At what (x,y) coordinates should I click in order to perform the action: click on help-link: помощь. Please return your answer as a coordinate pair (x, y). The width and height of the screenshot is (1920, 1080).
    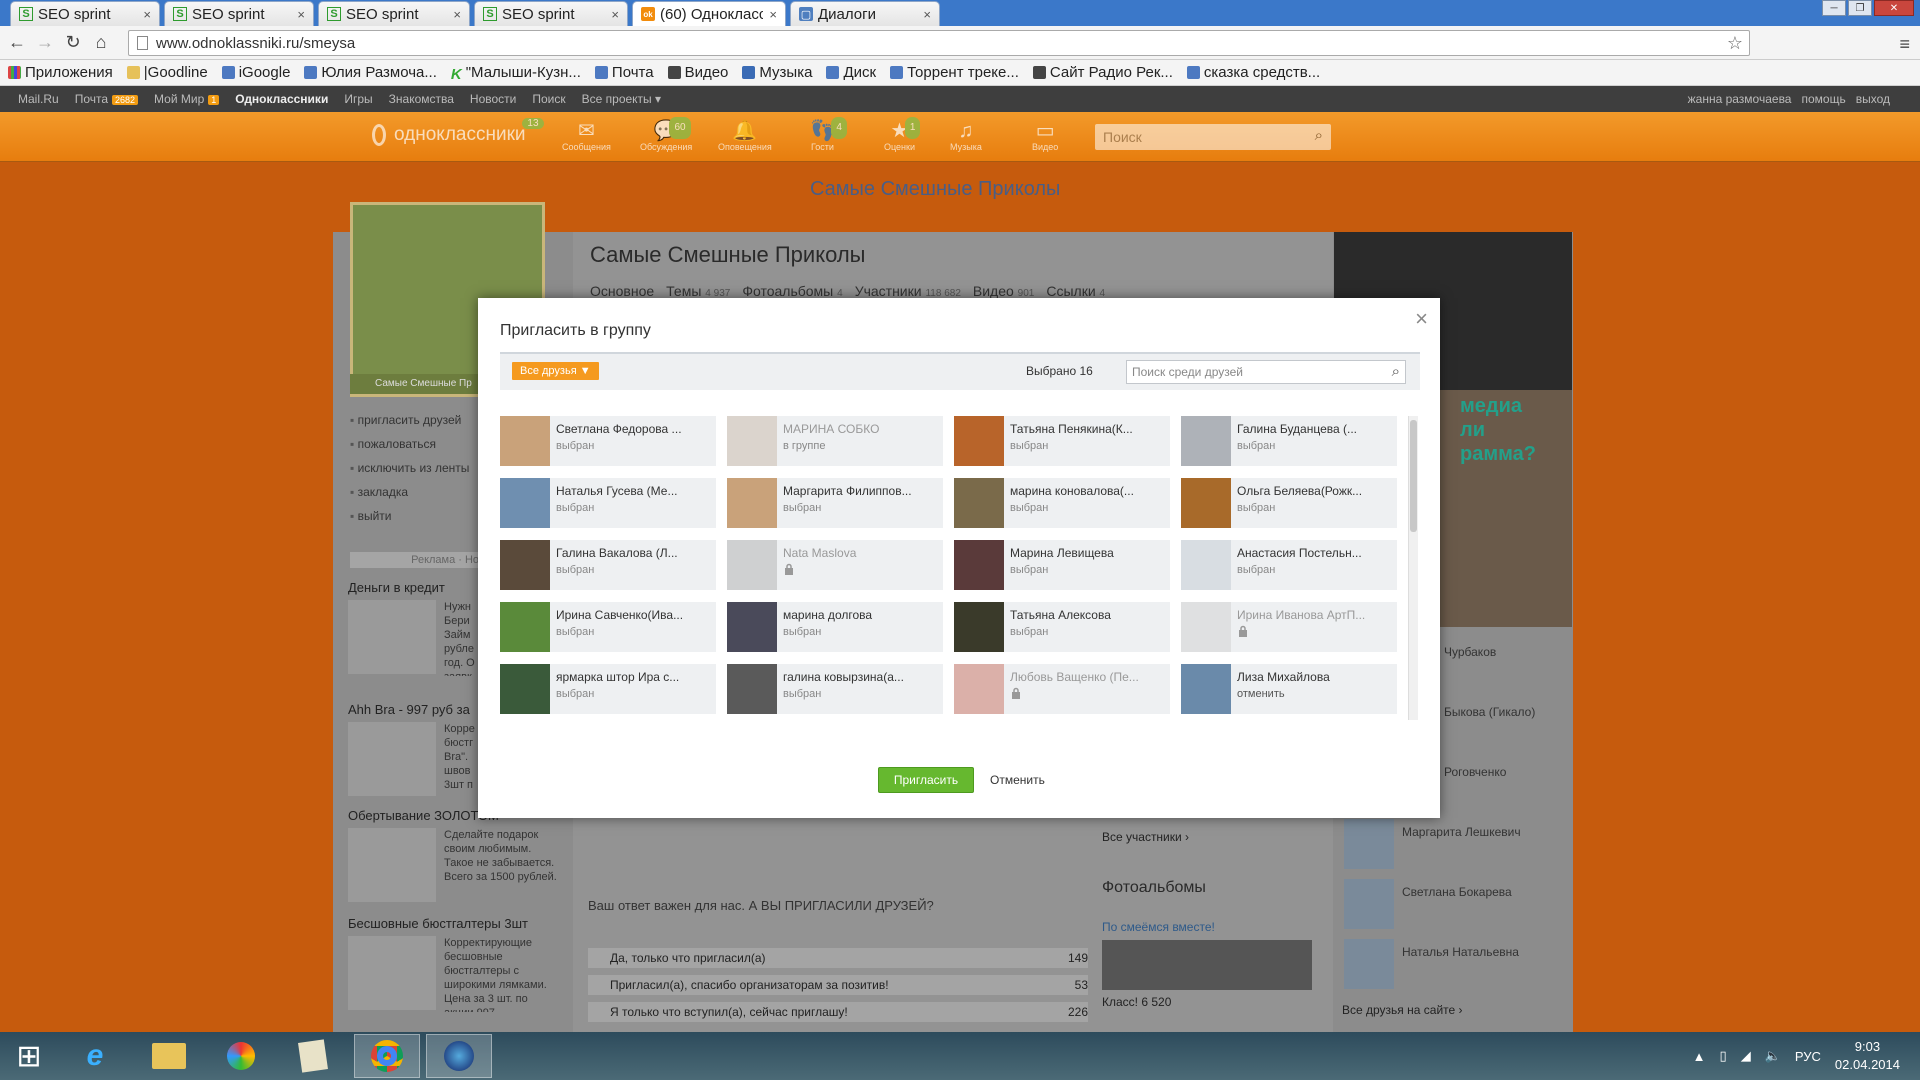
    Looking at the image, I should click on (1823, 99).